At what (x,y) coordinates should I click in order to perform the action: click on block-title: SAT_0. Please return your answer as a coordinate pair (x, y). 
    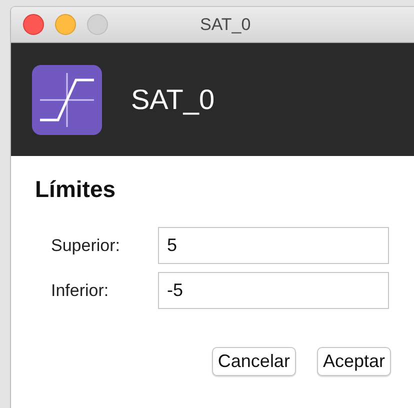
    Looking at the image, I should click on (173, 100).